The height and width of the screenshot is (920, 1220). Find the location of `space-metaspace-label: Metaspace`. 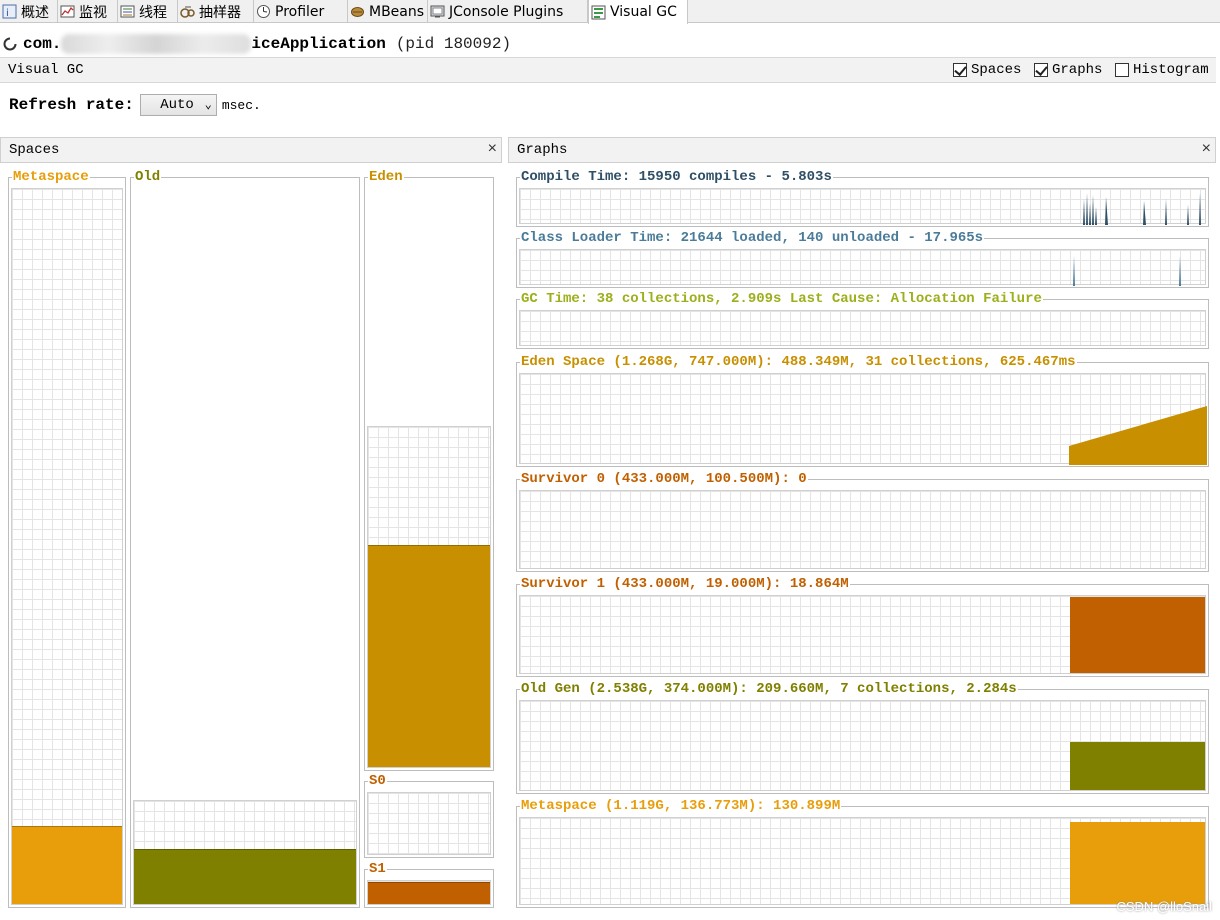

space-metaspace-label: Metaspace is located at coordinates (51, 177).